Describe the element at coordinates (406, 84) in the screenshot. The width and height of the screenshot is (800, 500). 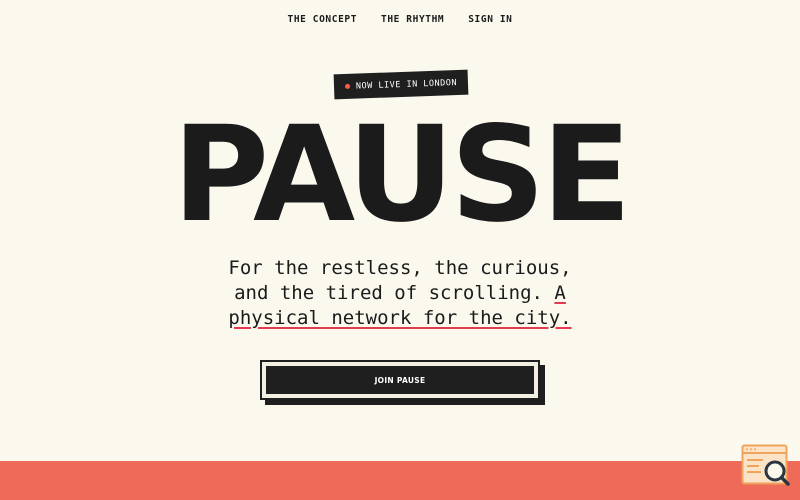
I see `live-badge-label: NOW LIVE IN LONDON` at that location.